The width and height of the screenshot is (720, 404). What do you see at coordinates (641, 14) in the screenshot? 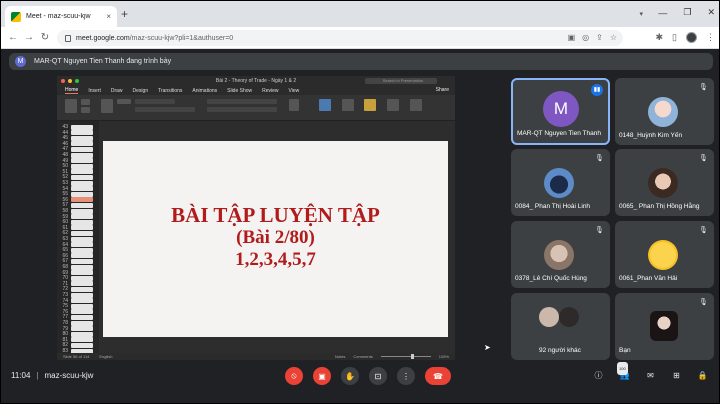
I see `tab-search-icon: ▾` at bounding box center [641, 14].